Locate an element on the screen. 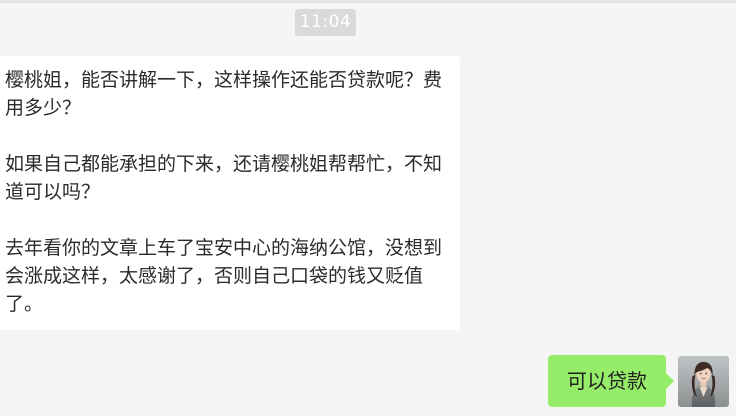 Image resolution: width=736 pixels, height=416 pixels. outgoing-message-text: 可以贷款 is located at coordinates (607, 381).